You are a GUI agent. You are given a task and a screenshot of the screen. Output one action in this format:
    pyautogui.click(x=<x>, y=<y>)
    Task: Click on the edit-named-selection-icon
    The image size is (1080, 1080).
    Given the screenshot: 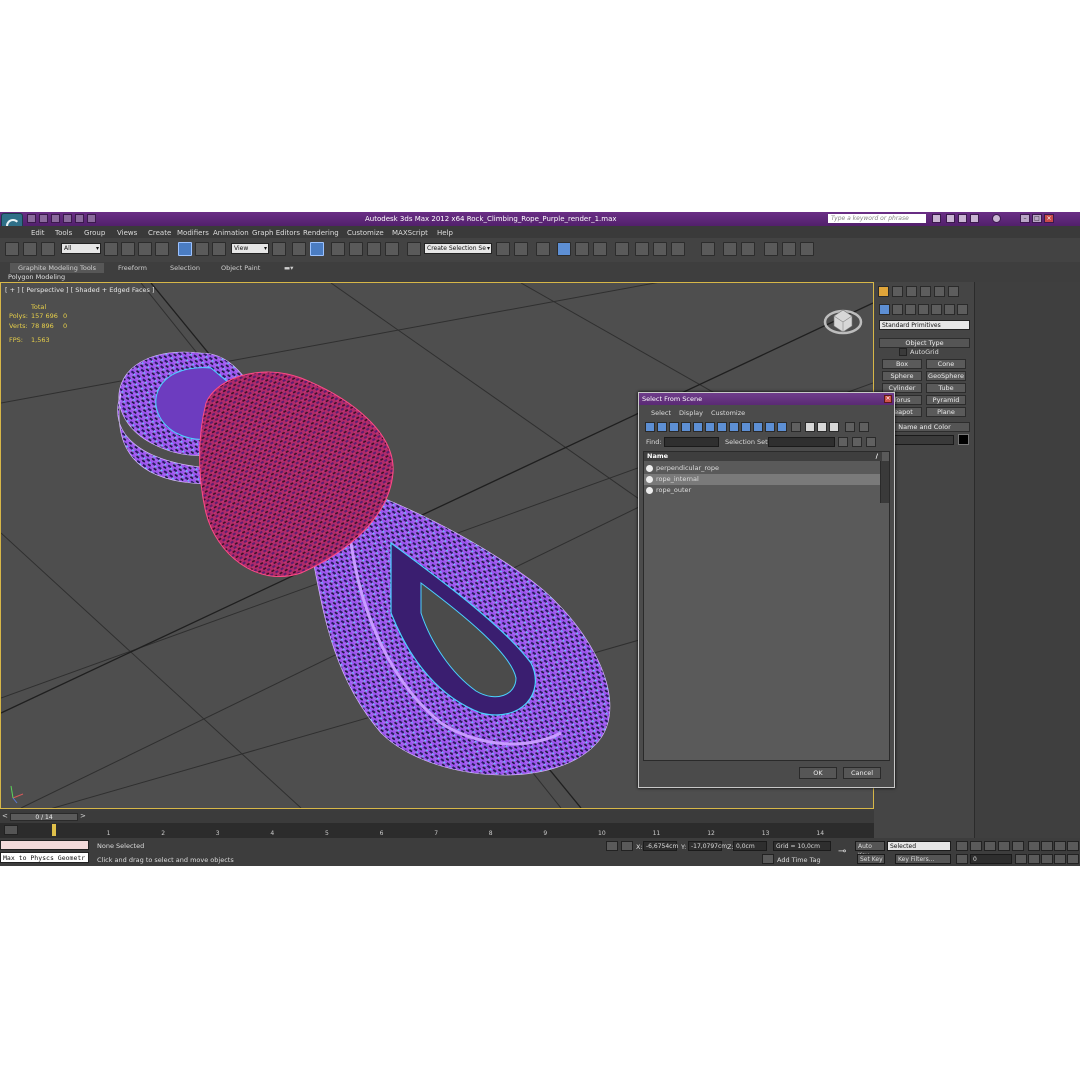 What is the action you would take?
    pyautogui.click(x=414, y=249)
    